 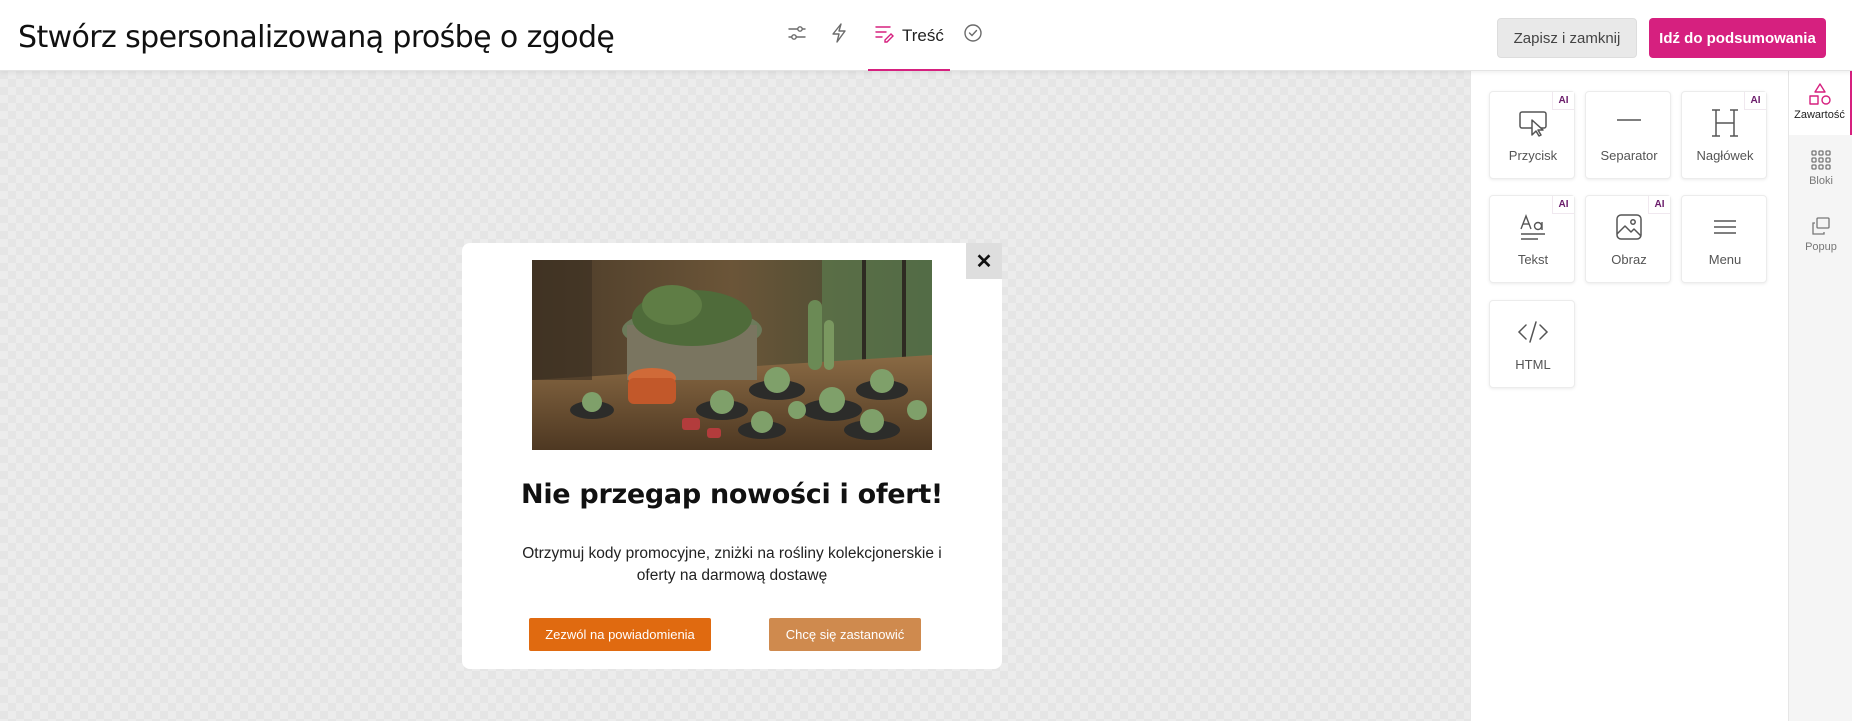 I want to click on tile-label: Separator, so click(x=1629, y=155).